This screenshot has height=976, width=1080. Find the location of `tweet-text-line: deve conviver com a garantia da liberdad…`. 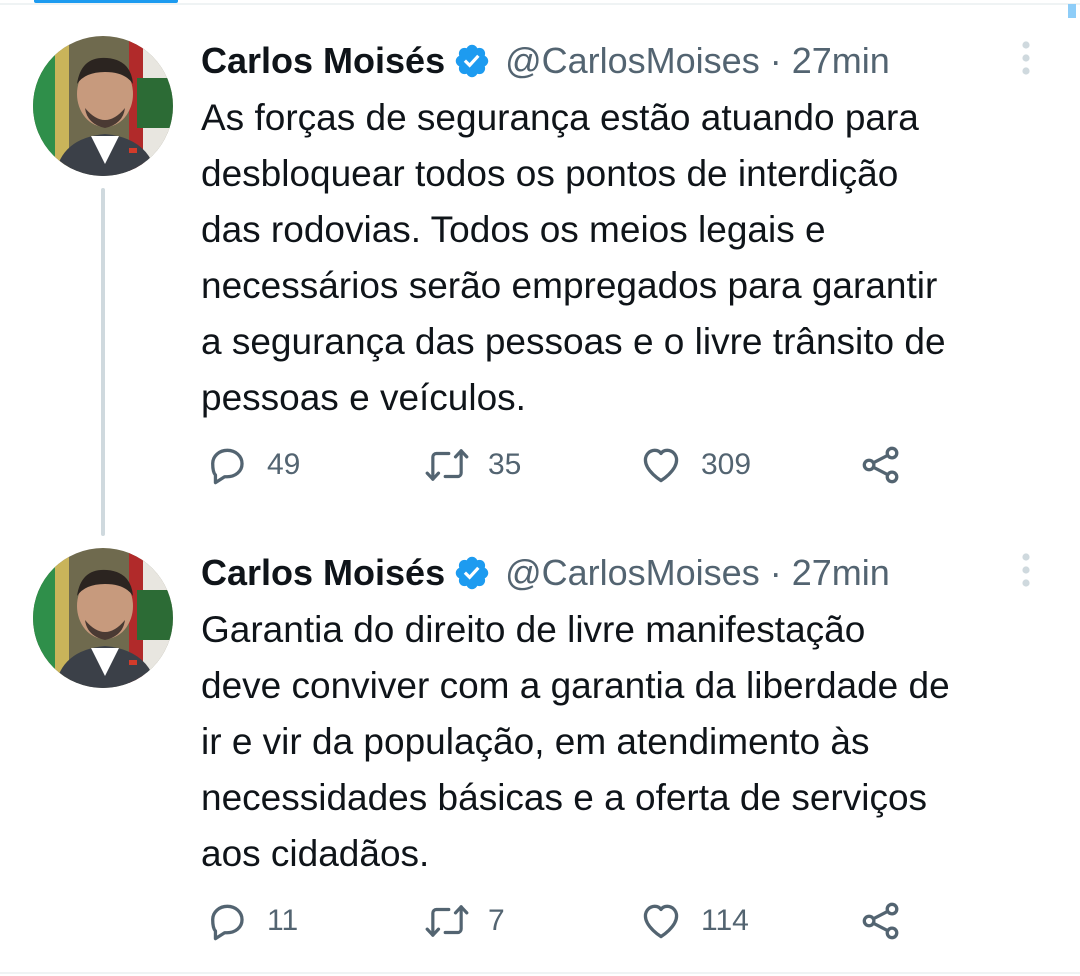

tweet-text-line: deve conviver com a garantia da liberdad… is located at coordinates (575, 685).